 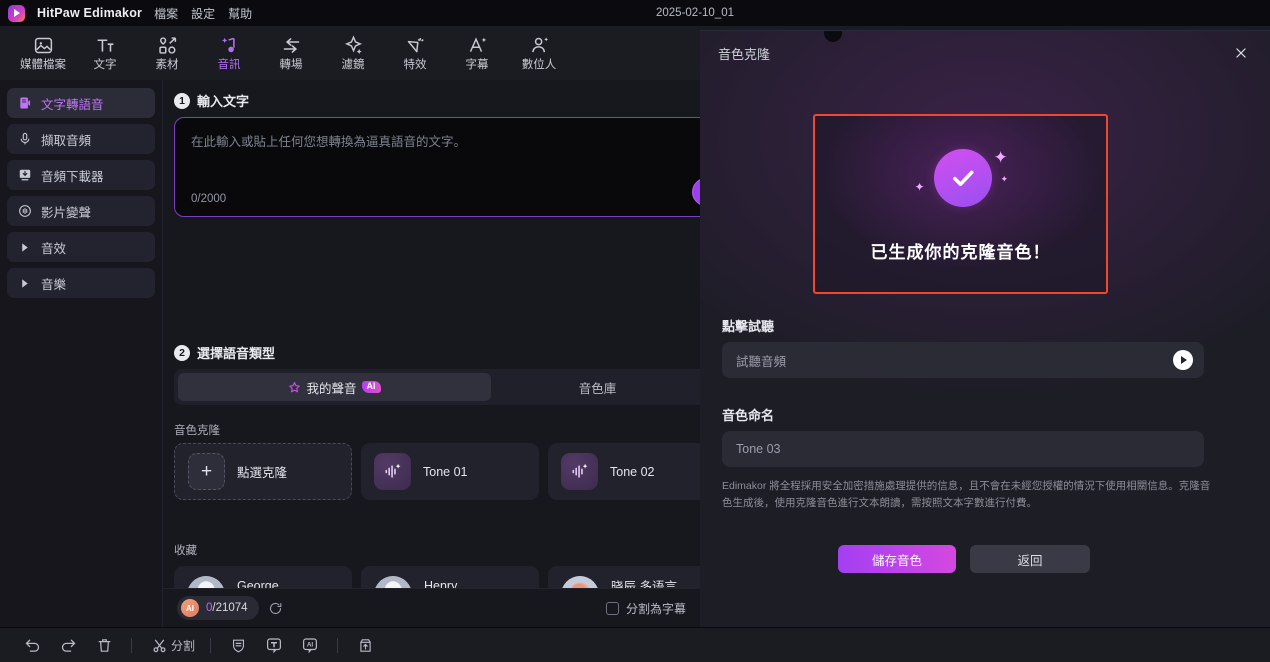 I want to click on ribbon-item-transition: 轉場, so click(x=291, y=53).